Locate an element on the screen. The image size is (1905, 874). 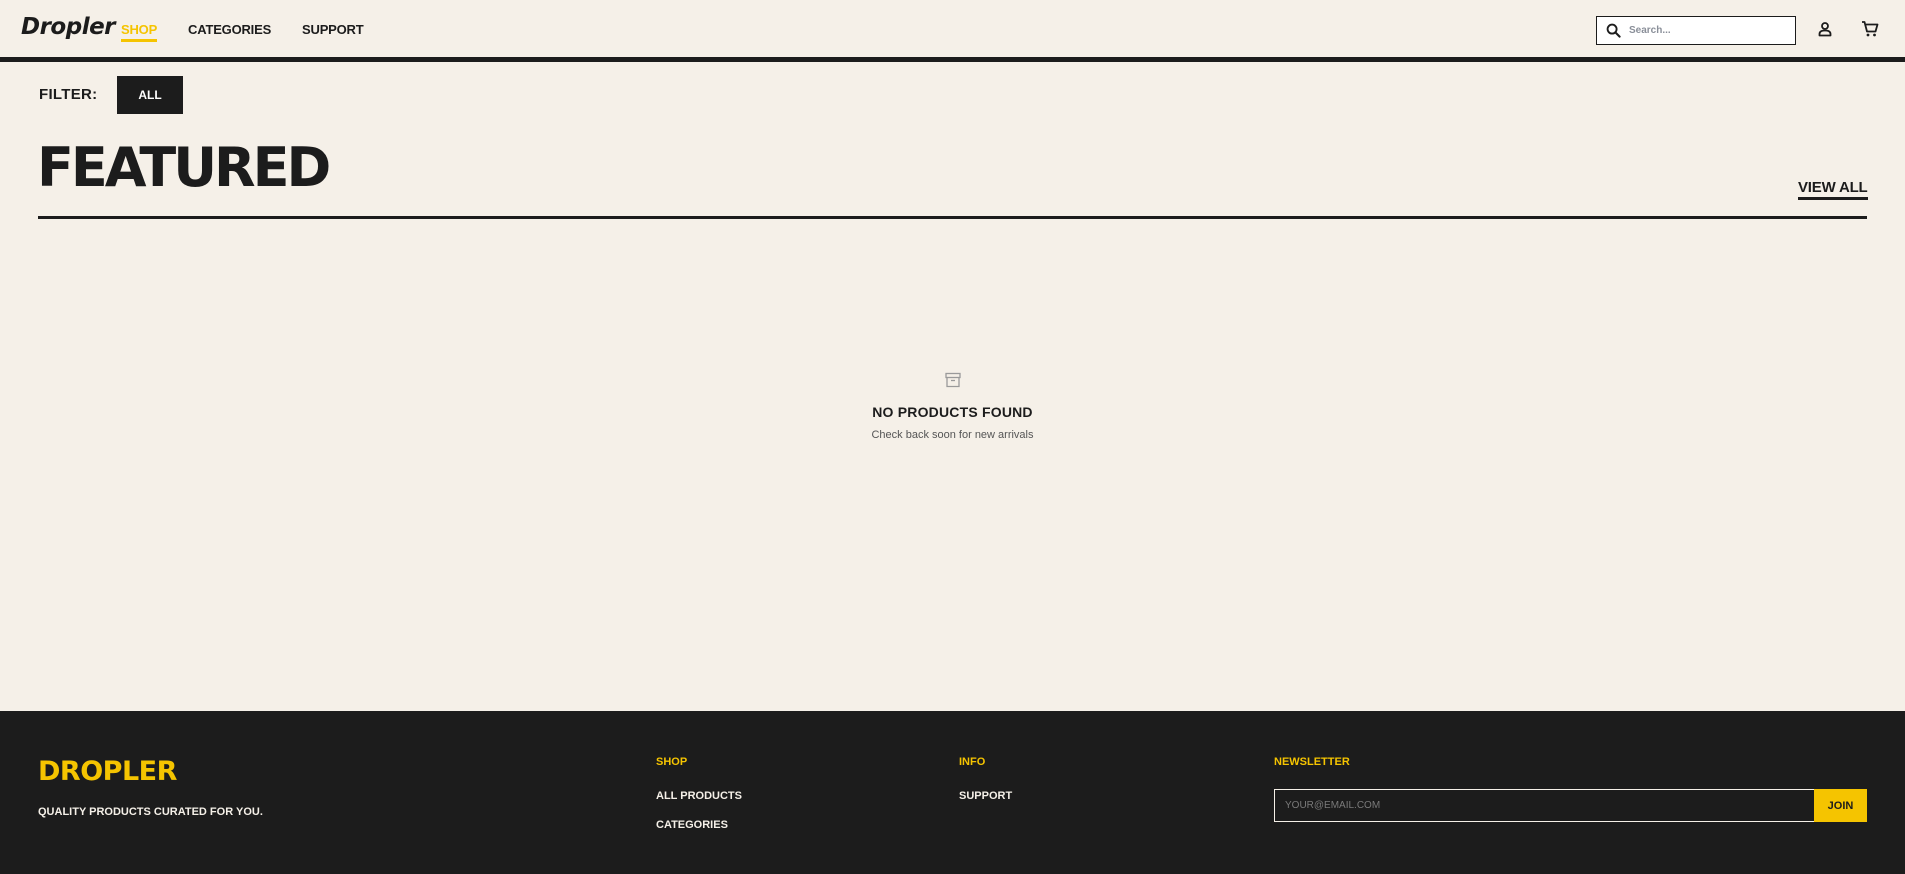
newsletter-join-button: JOIN is located at coordinates (1840, 805).